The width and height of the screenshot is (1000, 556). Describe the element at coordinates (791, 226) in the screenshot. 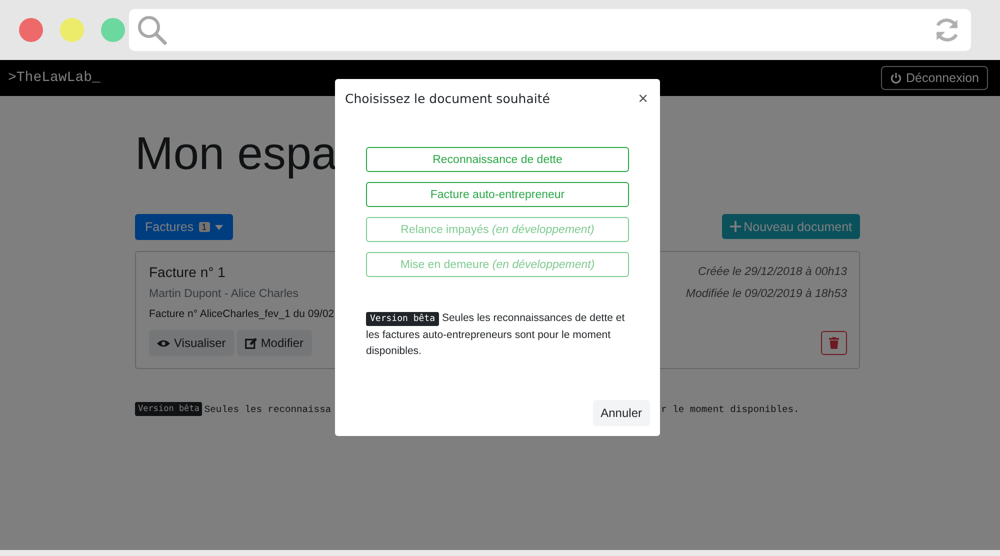

I see `new-document-button: Nouveau document` at that location.